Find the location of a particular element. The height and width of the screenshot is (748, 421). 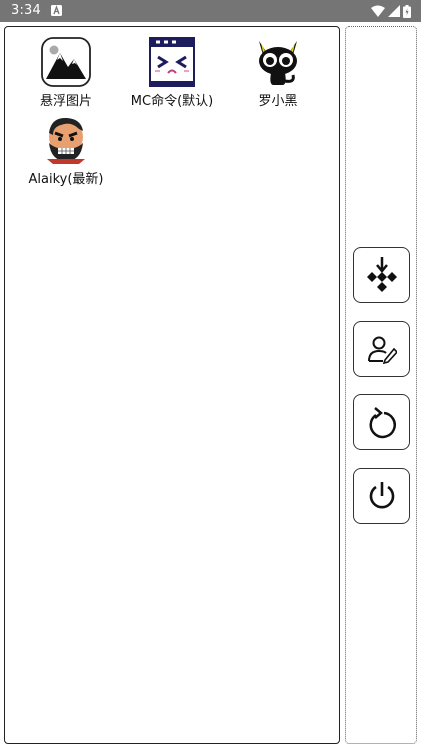

collapse-arrows-icon is located at coordinates (381, 274).